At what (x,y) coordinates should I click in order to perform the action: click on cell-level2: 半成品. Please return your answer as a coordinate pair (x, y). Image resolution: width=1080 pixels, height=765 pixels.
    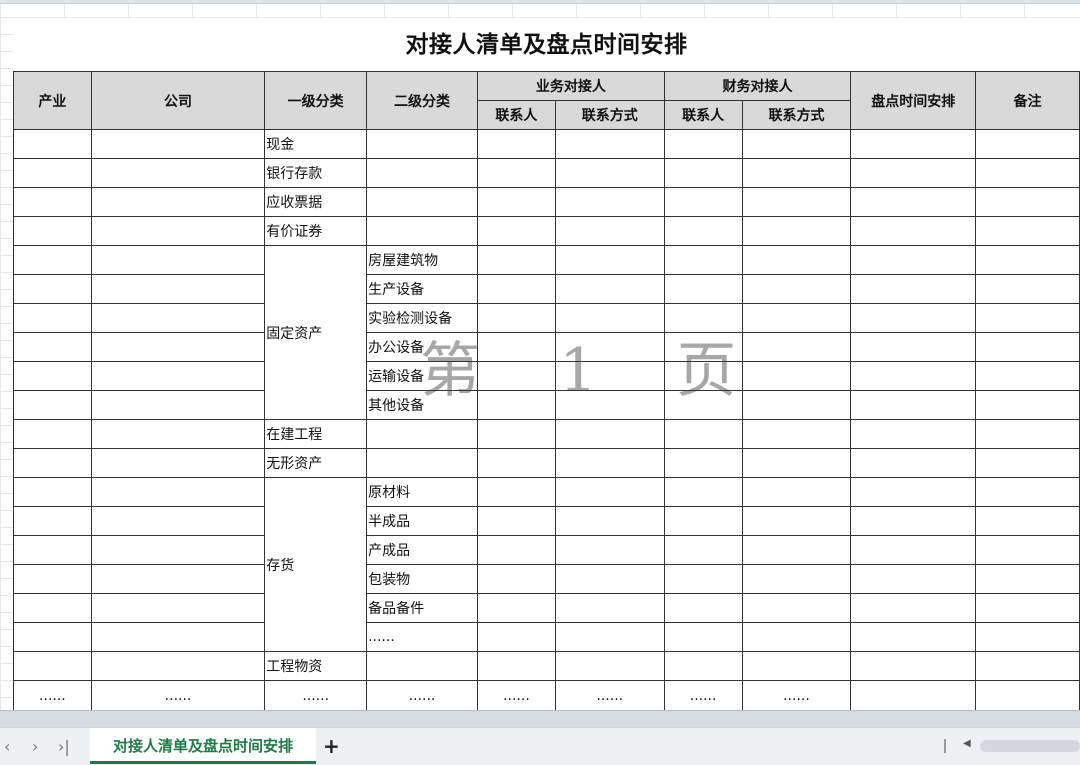
    Looking at the image, I should click on (422, 521).